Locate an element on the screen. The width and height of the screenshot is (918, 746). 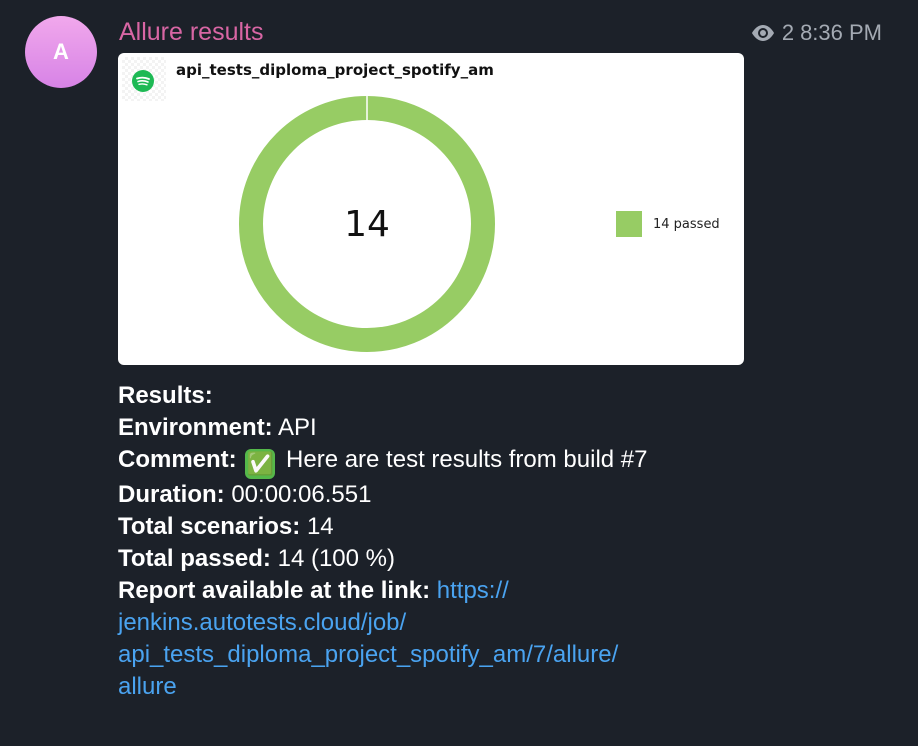
duration-line: Duration: 00:00:06.551 is located at coordinates (438, 495).